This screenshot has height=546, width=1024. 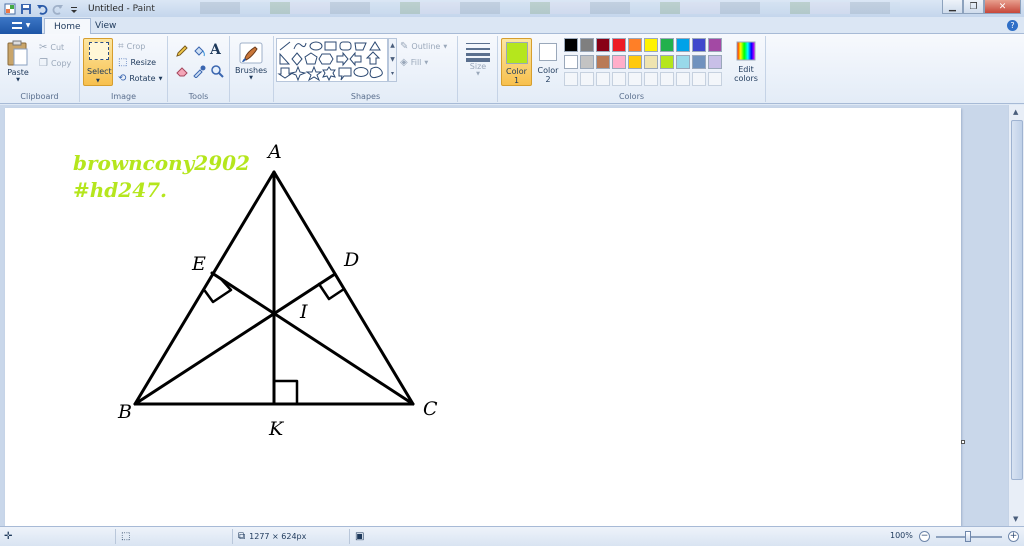 I want to click on copy-label: Copy, so click(x=61, y=63).